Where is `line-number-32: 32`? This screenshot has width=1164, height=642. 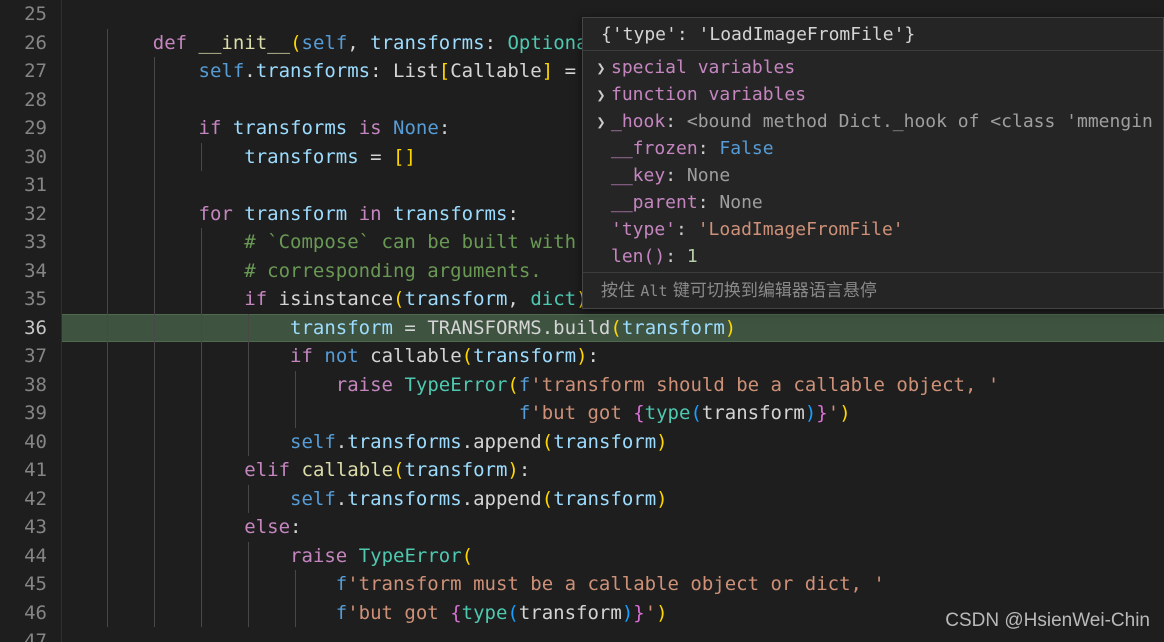
line-number-32: 32 is located at coordinates (30, 214).